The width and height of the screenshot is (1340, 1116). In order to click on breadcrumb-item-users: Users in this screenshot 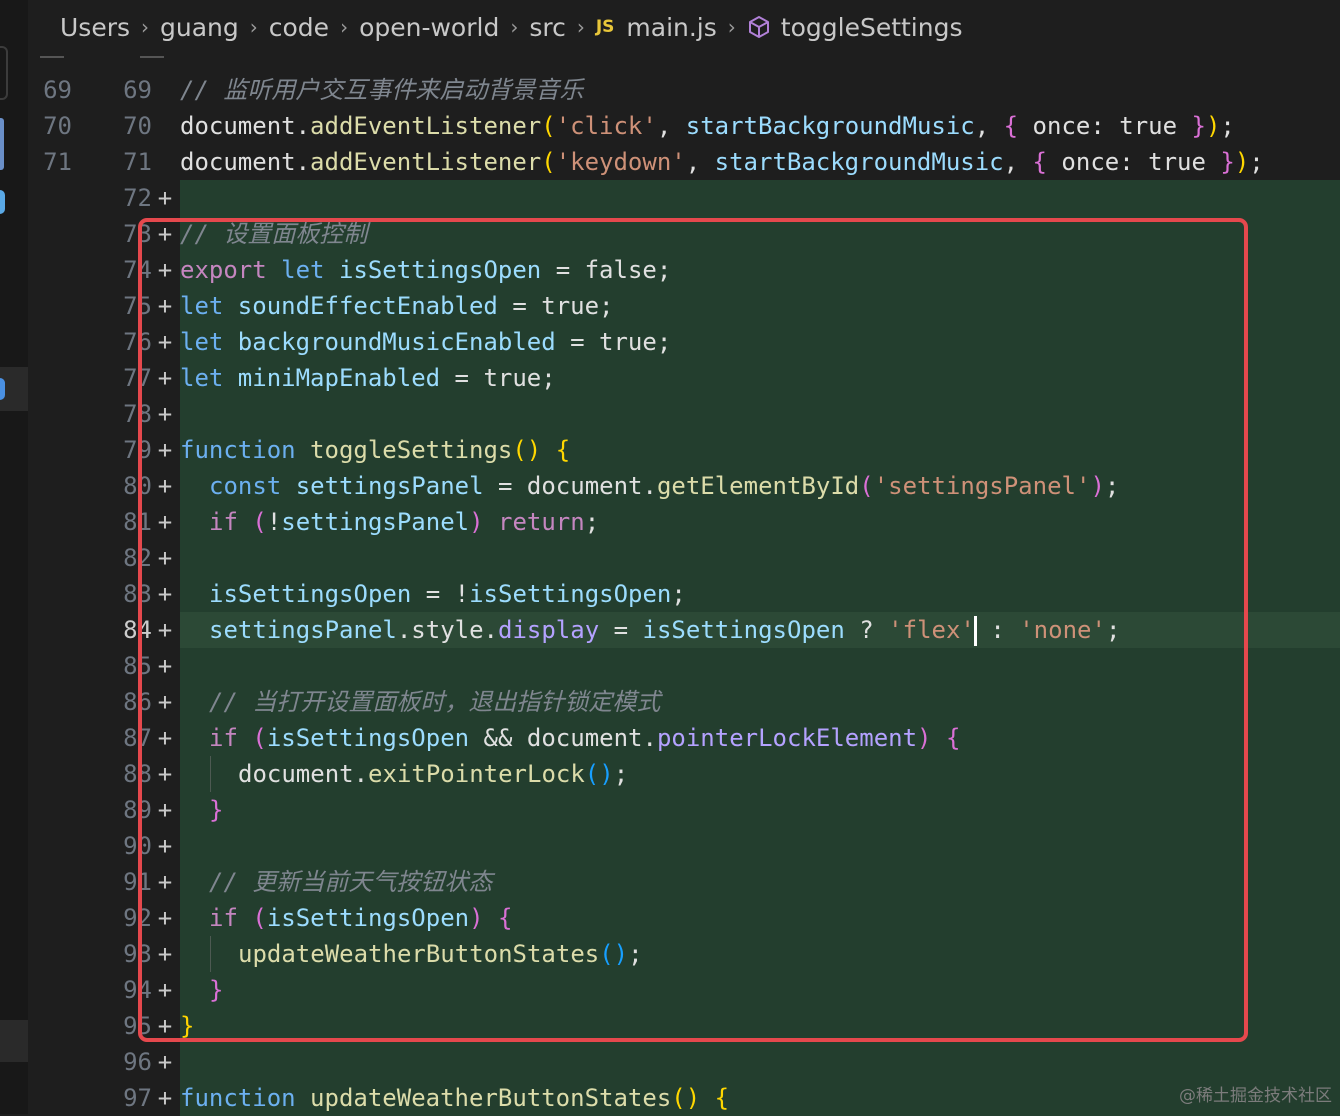, I will do `click(95, 27)`.